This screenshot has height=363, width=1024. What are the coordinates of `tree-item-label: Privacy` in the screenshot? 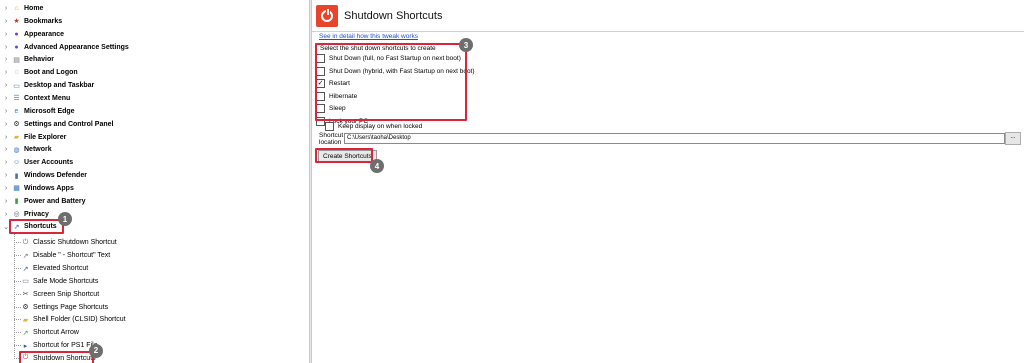 It's located at (36, 214).